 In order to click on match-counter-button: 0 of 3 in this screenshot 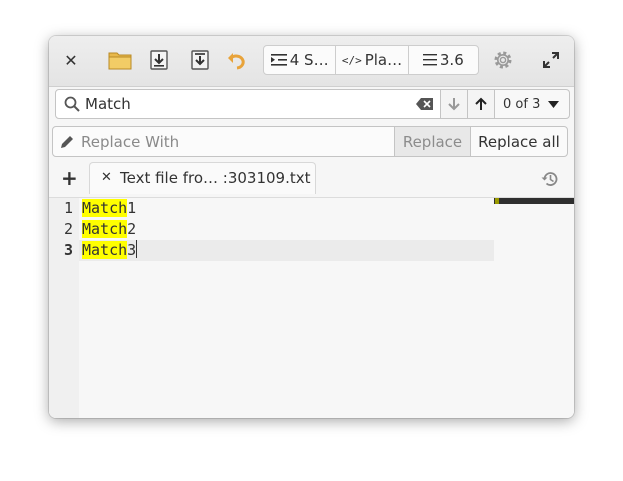, I will do `click(532, 104)`.